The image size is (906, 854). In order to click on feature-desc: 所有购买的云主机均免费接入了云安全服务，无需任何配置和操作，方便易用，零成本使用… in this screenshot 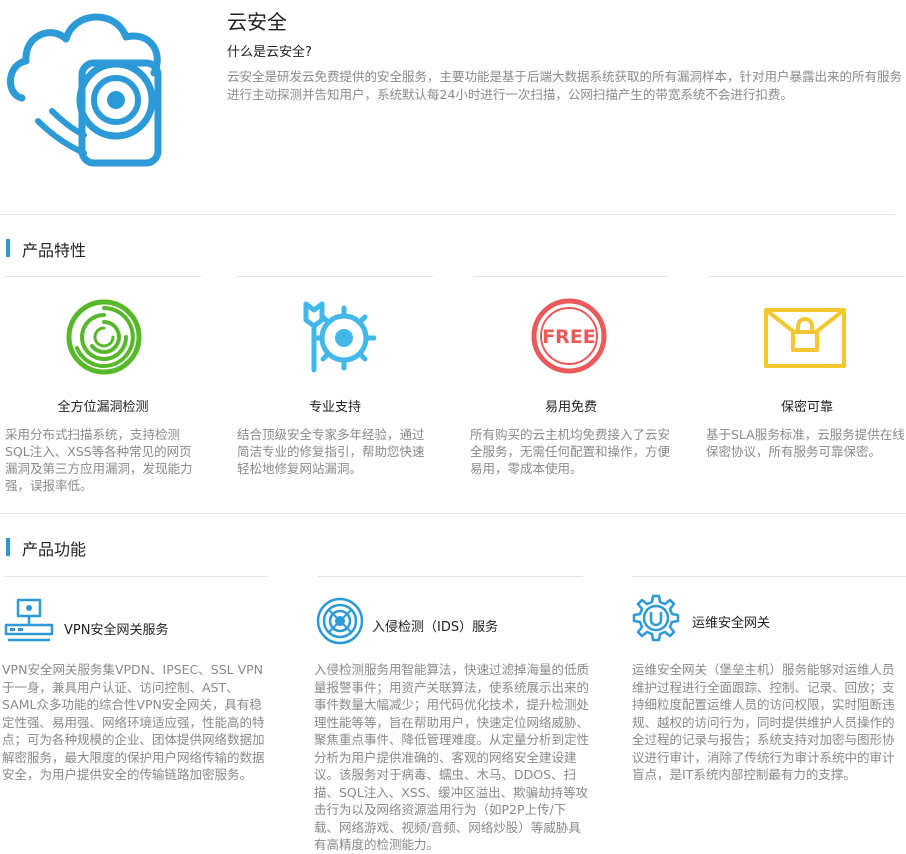, I will do `click(570, 451)`.